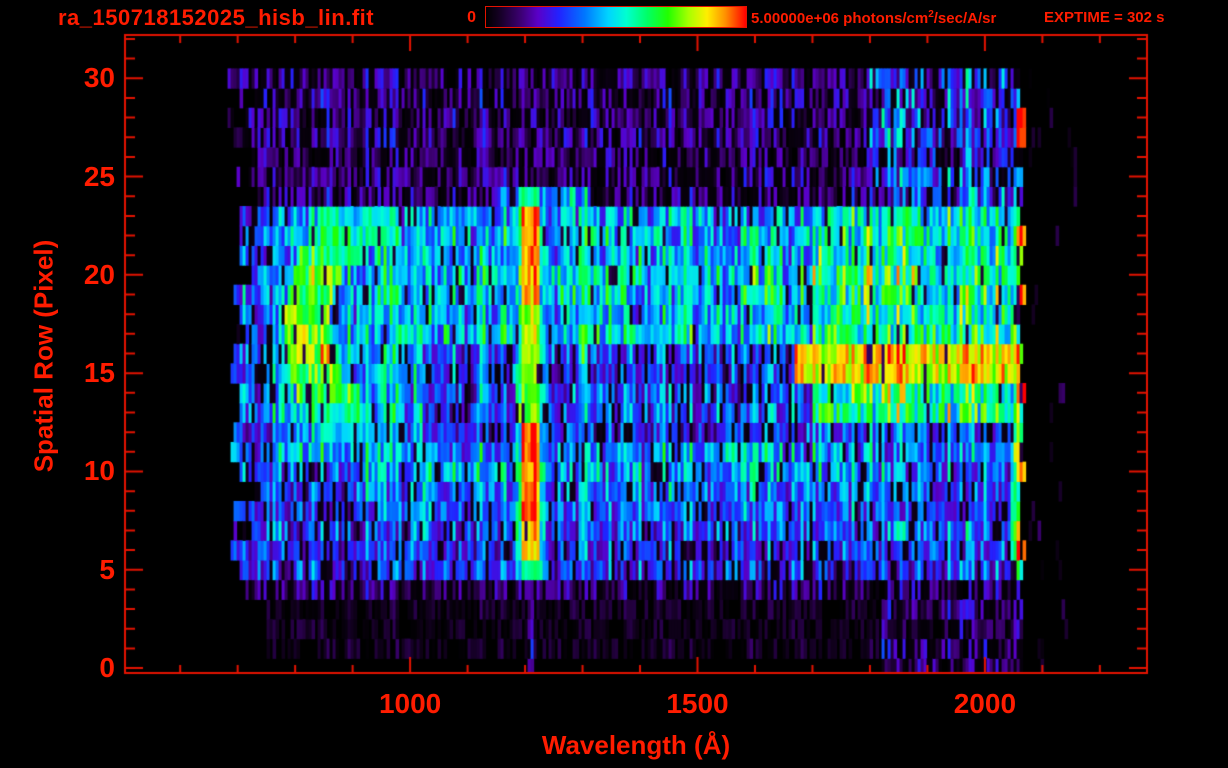  Describe the element at coordinates (107, 668) in the screenshot. I see `y-tick-label: 0` at that location.